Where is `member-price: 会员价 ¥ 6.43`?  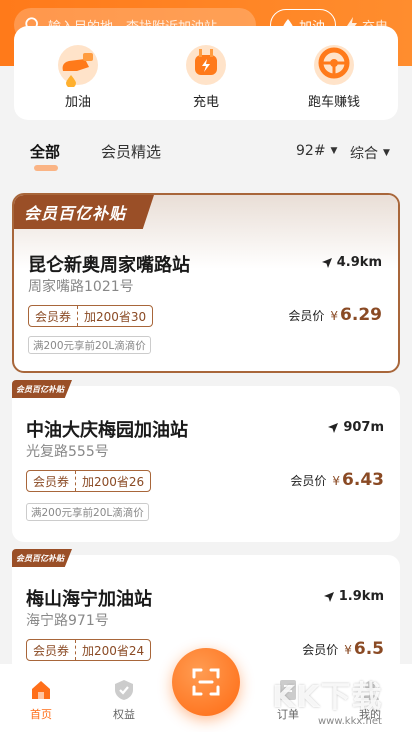 member-price: 会员价 ¥ 6.43 is located at coordinates (337, 480).